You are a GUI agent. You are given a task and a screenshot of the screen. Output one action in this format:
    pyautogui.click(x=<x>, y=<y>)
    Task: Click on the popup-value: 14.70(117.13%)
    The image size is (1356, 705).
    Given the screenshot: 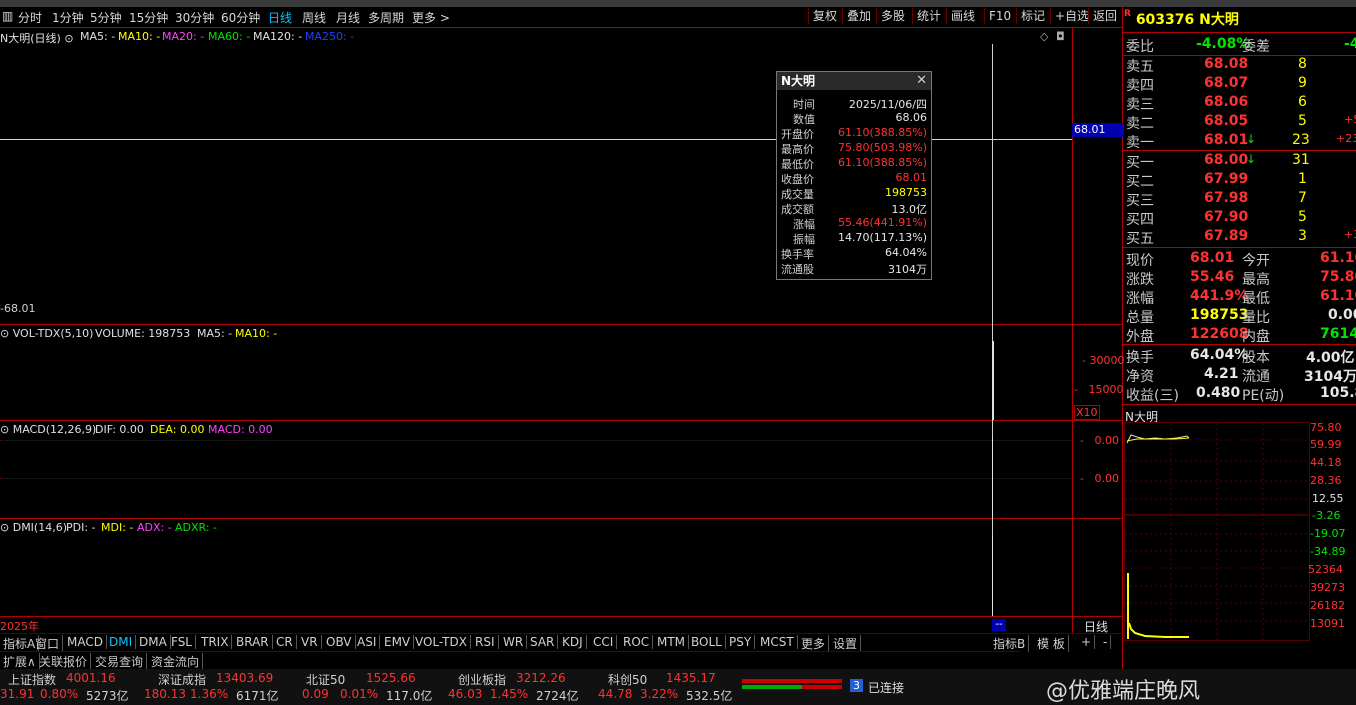 What is the action you would take?
    pyautogui.click(x=882, y=237)
    